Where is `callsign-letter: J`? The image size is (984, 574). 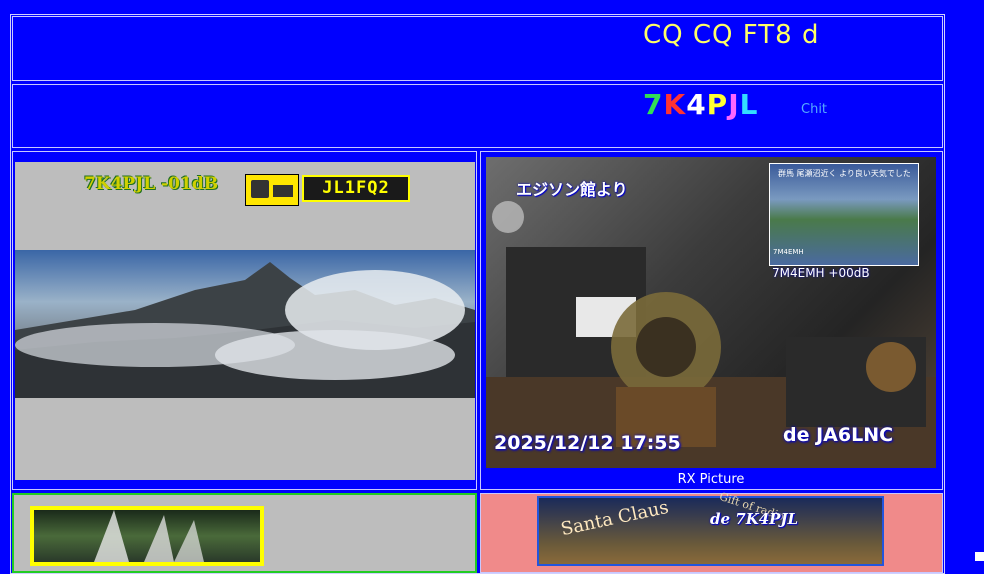
callsign-letter: J is located at coordinates (734, 104).